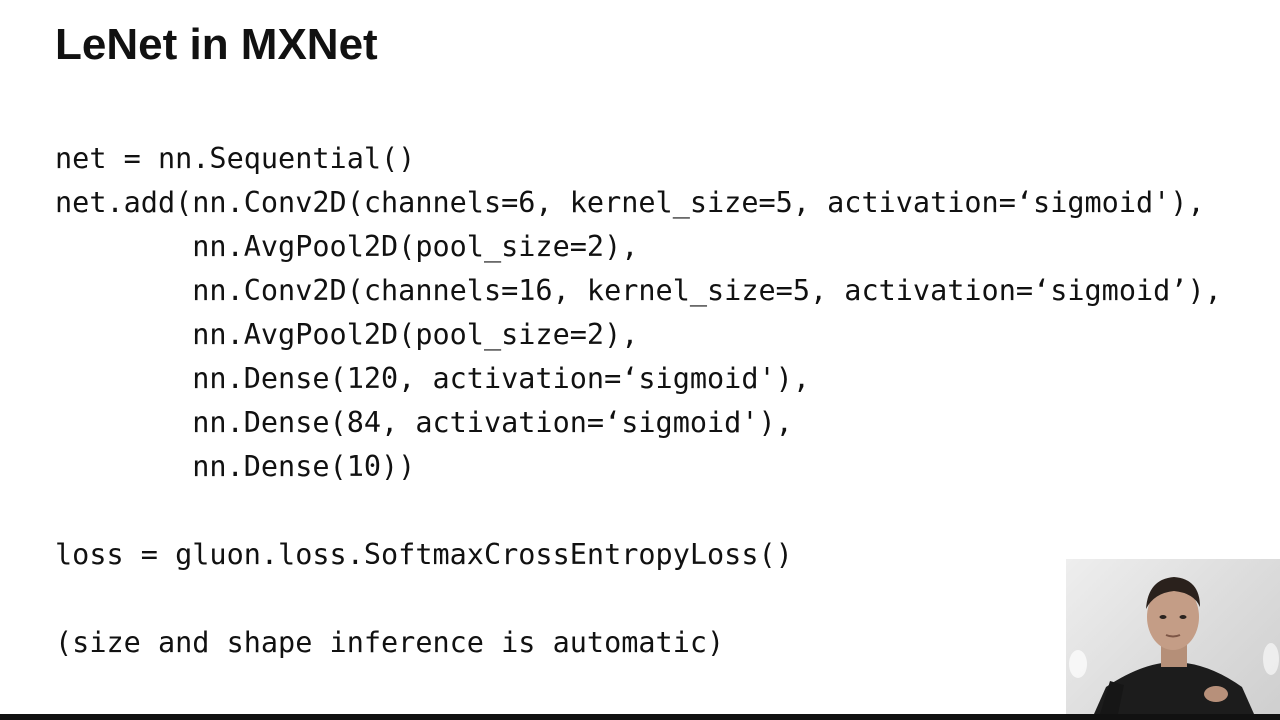  I want to click on slide-title: LeNet in MXNet, so click(216, 44).